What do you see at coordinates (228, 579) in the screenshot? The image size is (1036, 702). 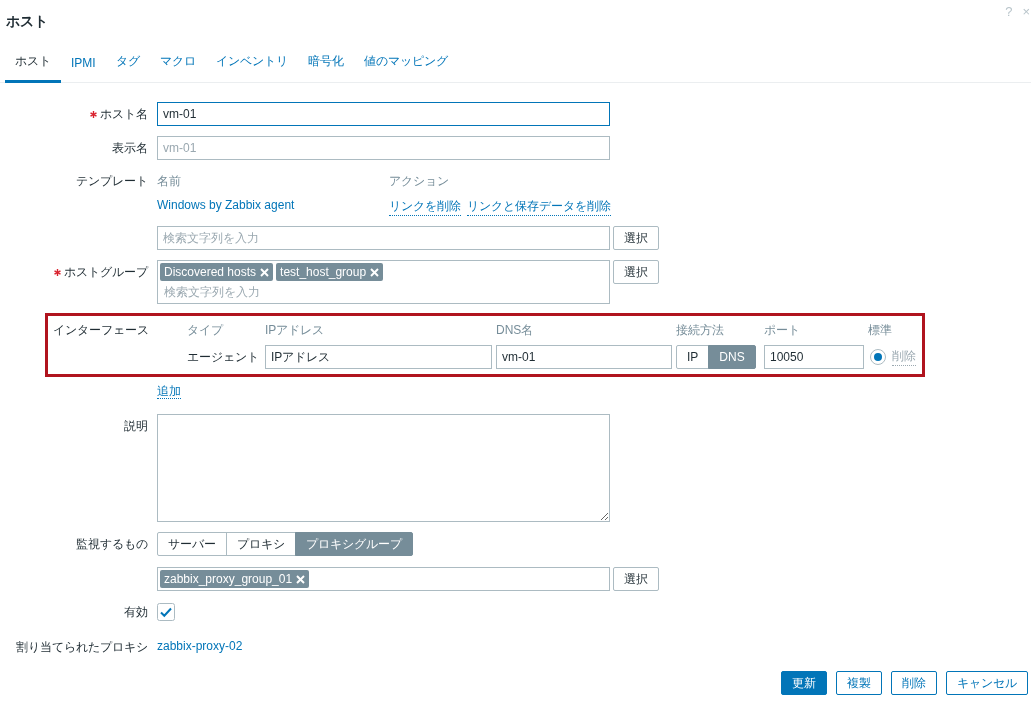 I see `chip-label: zabbix_proxy_group_01` at bounding box center [228, 579].